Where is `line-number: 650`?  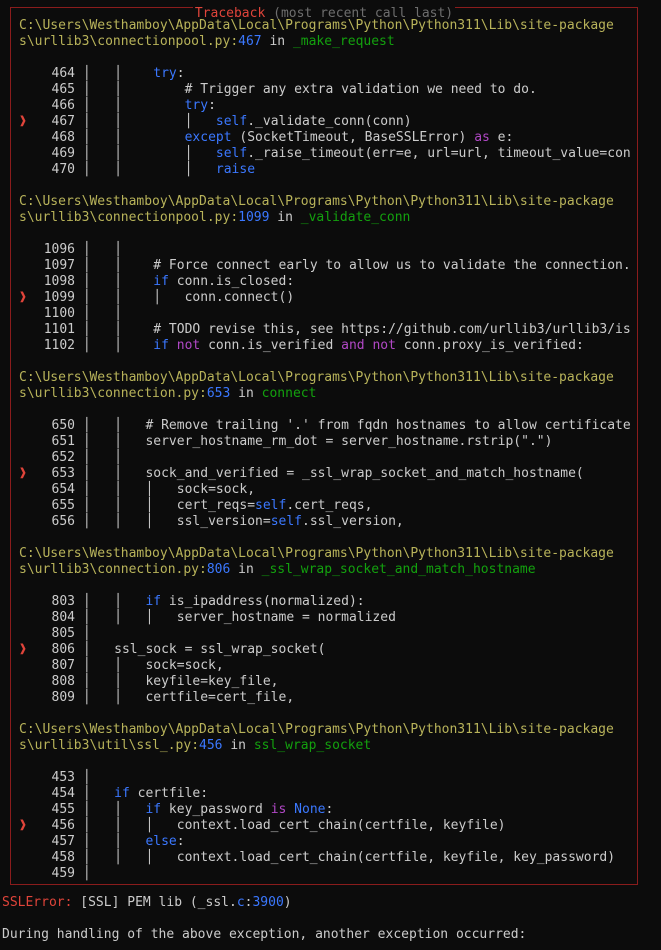 line-number: 650 is located at coordinates (63, 425).